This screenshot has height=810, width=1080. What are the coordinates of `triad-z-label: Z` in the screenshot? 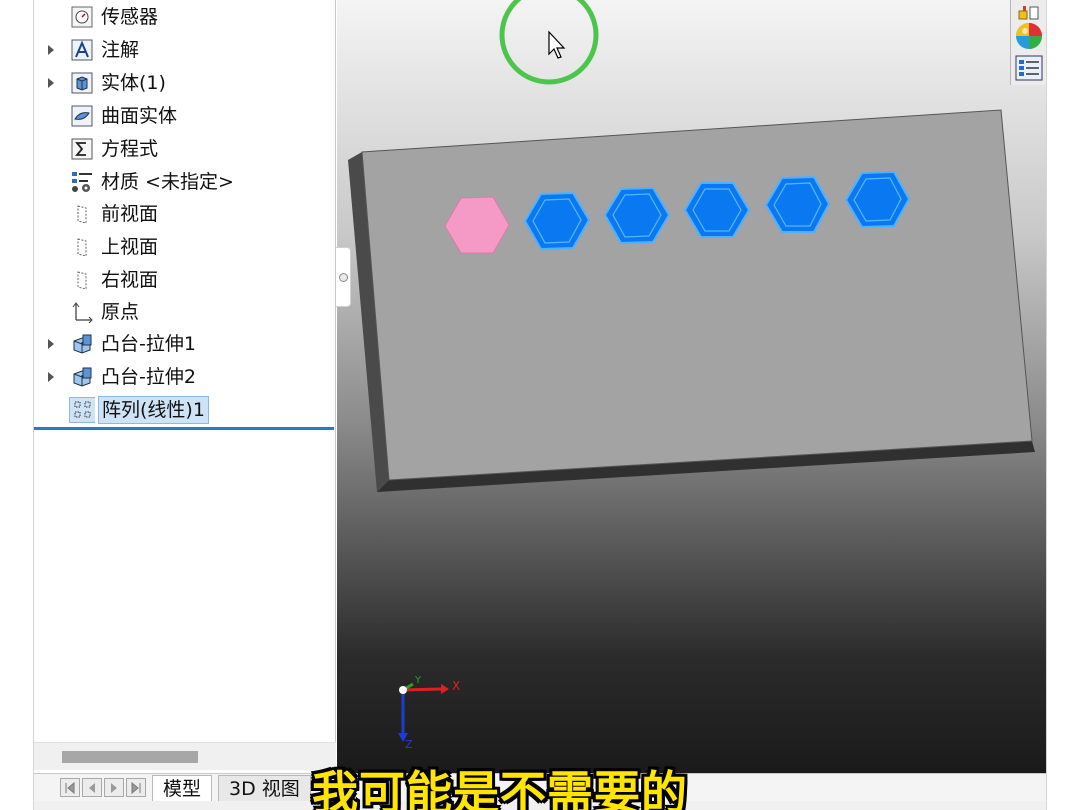 It's located at (409, 744).